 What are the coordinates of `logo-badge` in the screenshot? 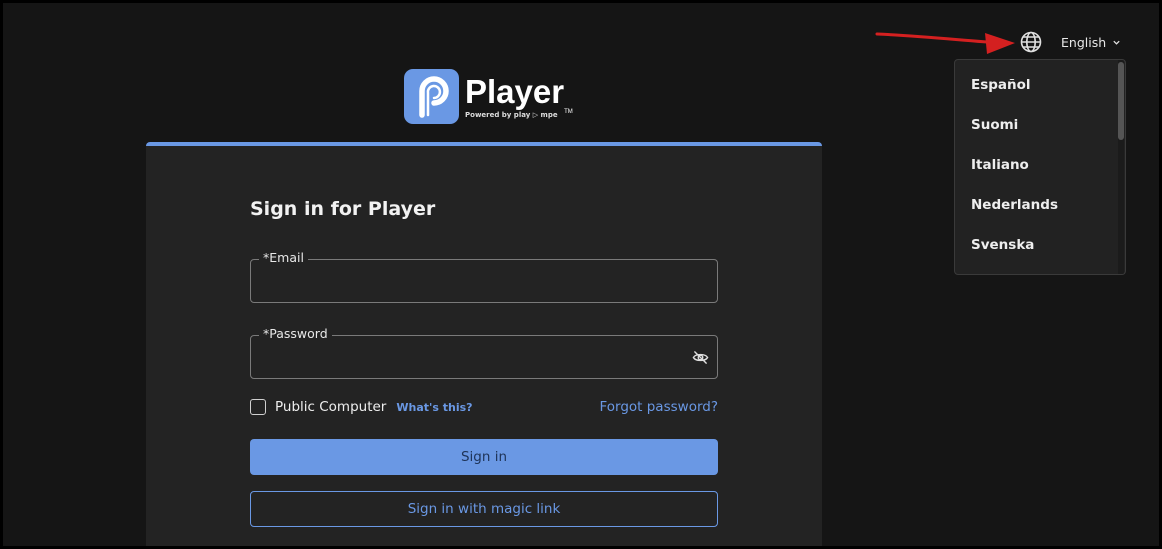 It's located at (431, 96).